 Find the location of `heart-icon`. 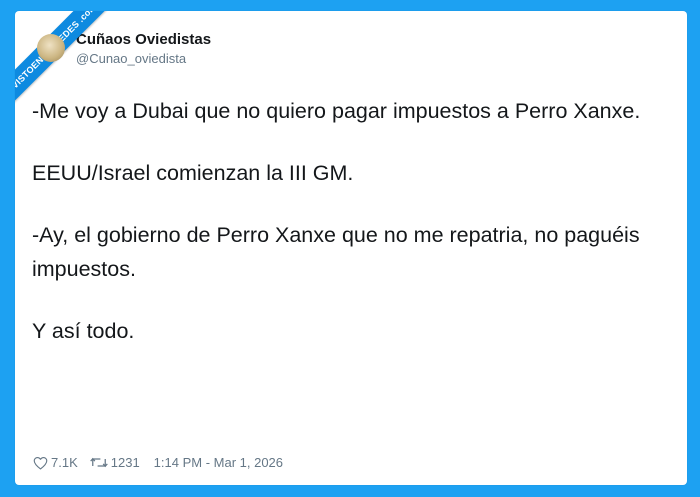

heart-icon is located at coordinates (40, 463).